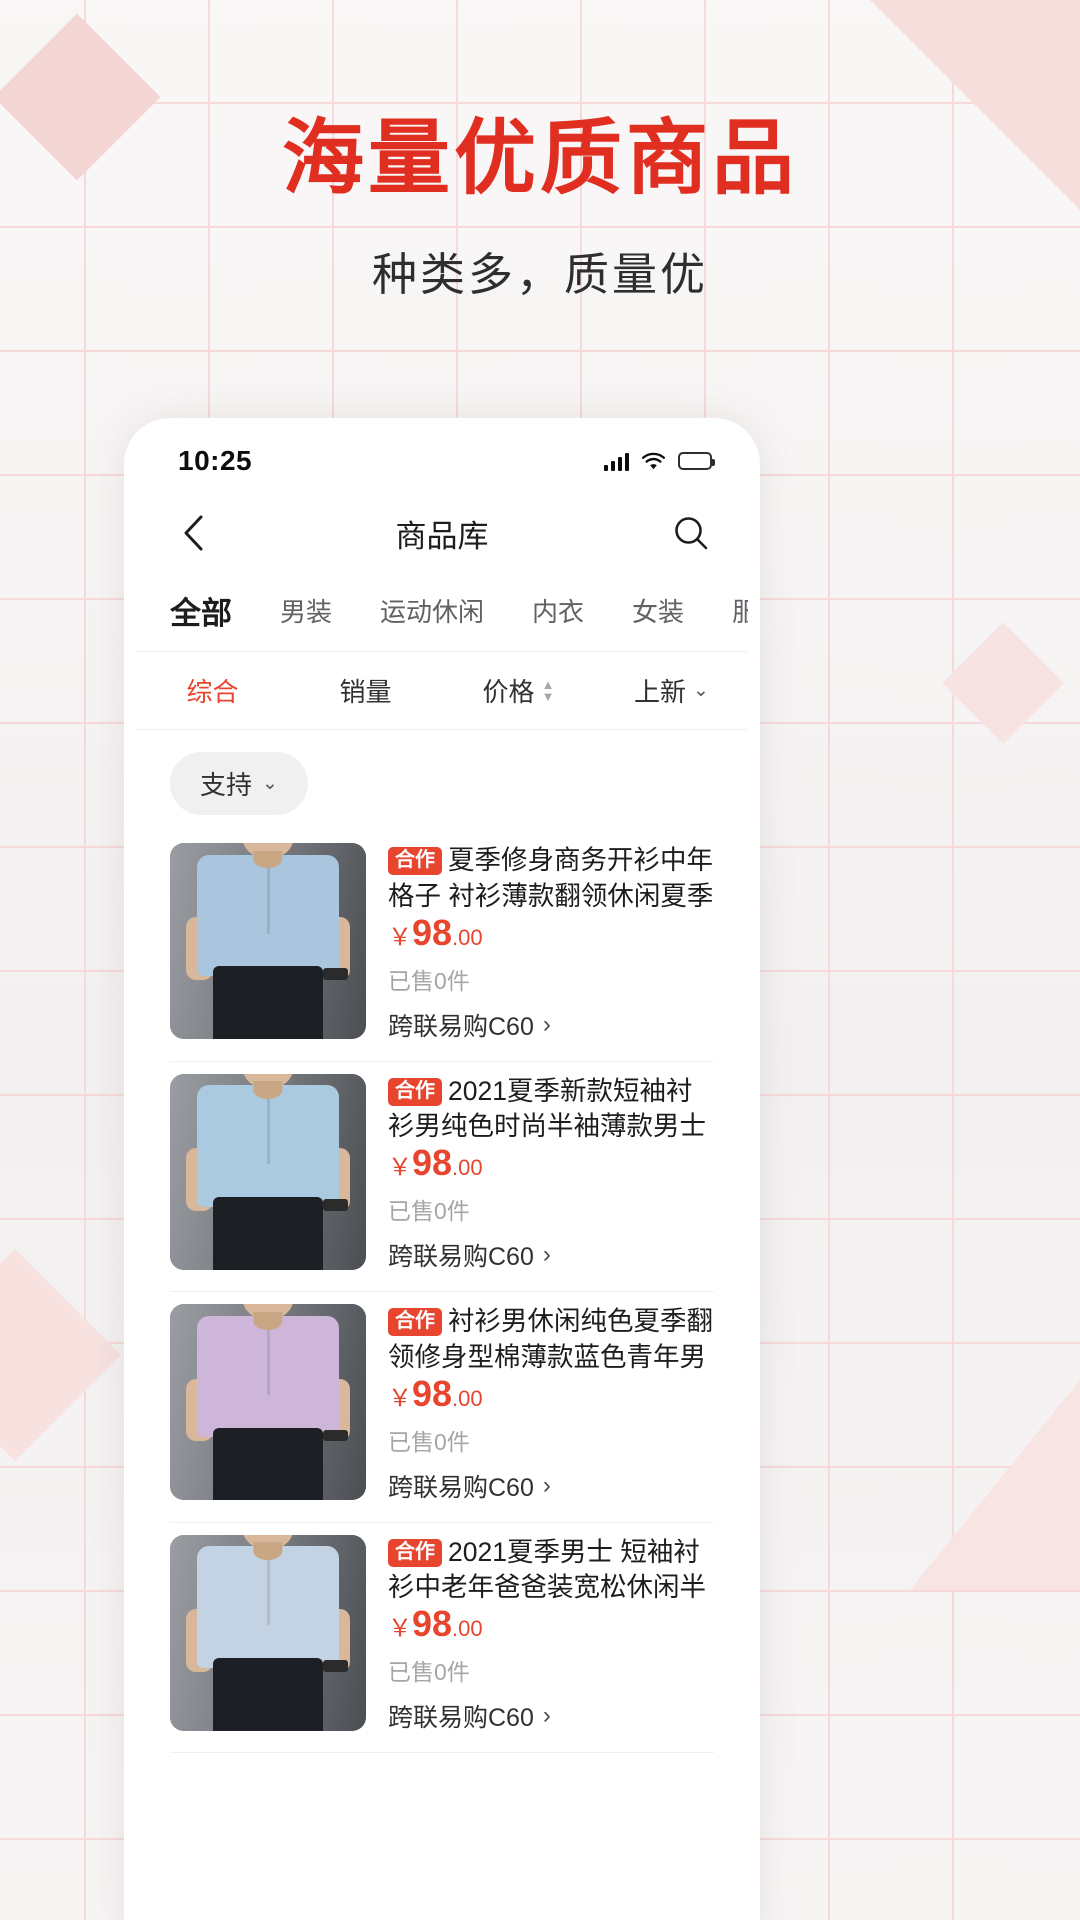 This screenshot has width=1080, height=1920. Describe the element at coordinates (539, 274) in the screenshot. I see `promo-headline-sub: 种类多，质量优` at that location.